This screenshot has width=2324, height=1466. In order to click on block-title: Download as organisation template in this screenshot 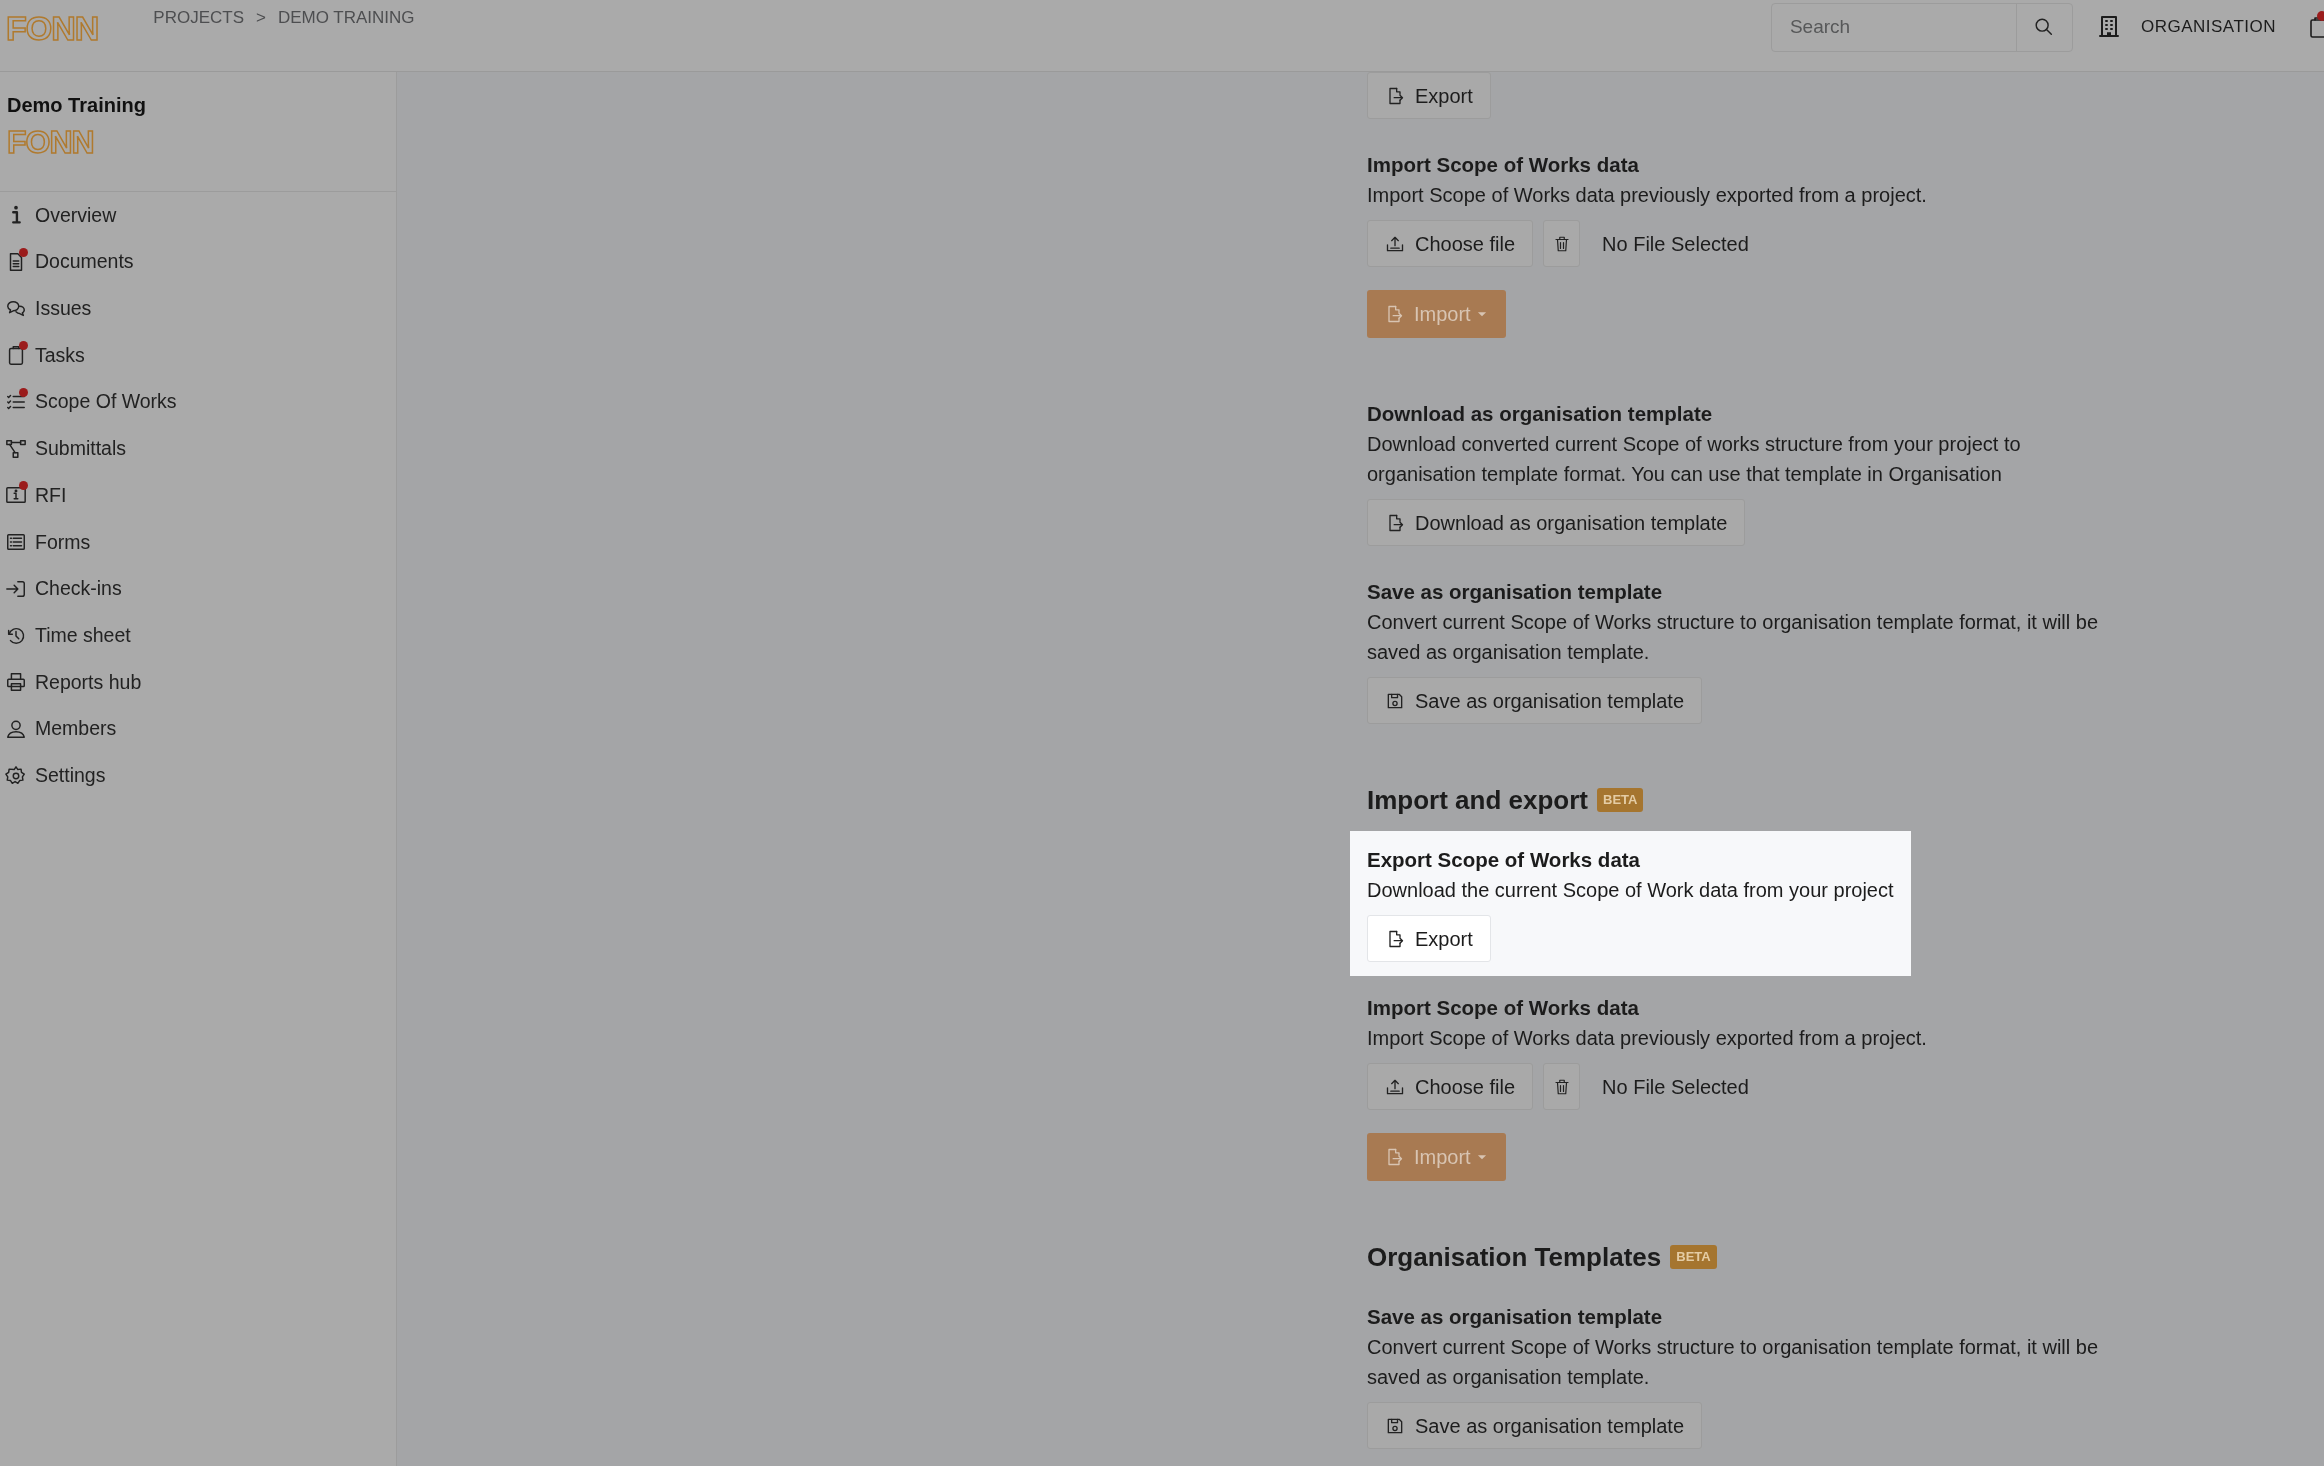, I will do `click(1540, 414)`.